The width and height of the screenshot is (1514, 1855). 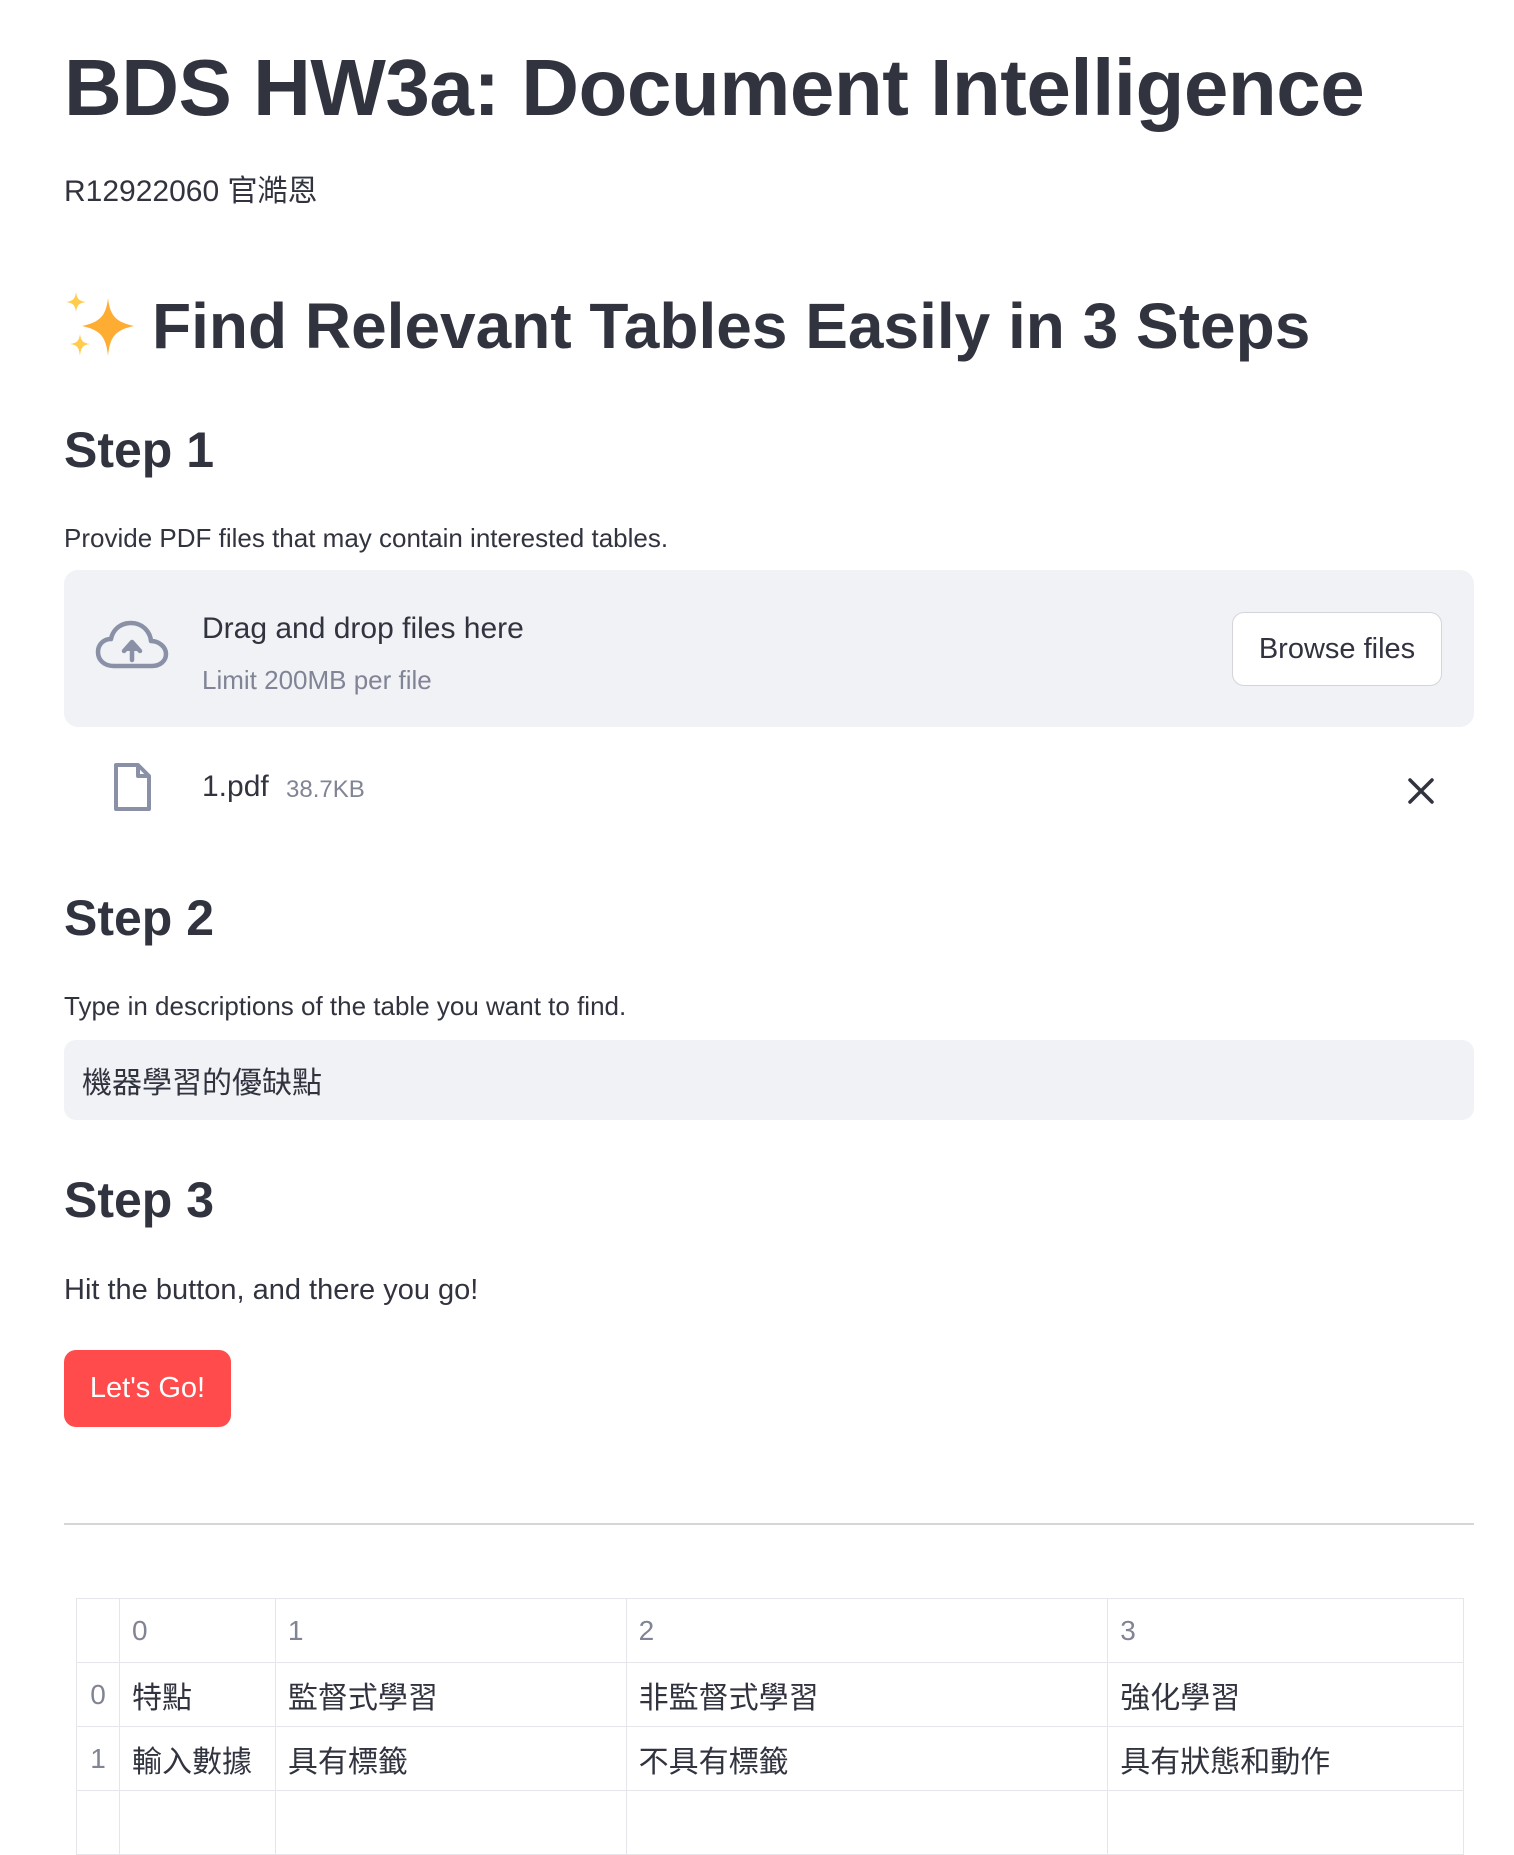 I want to click on table-cell: 非監督式學習, so click(x=867, y=1694).